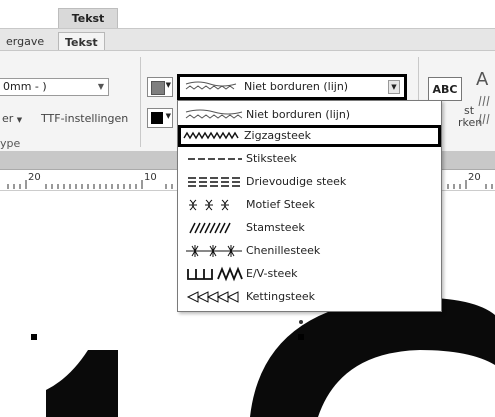  I want to click on contextual-tab-header: Tekst, so click(88, 18).